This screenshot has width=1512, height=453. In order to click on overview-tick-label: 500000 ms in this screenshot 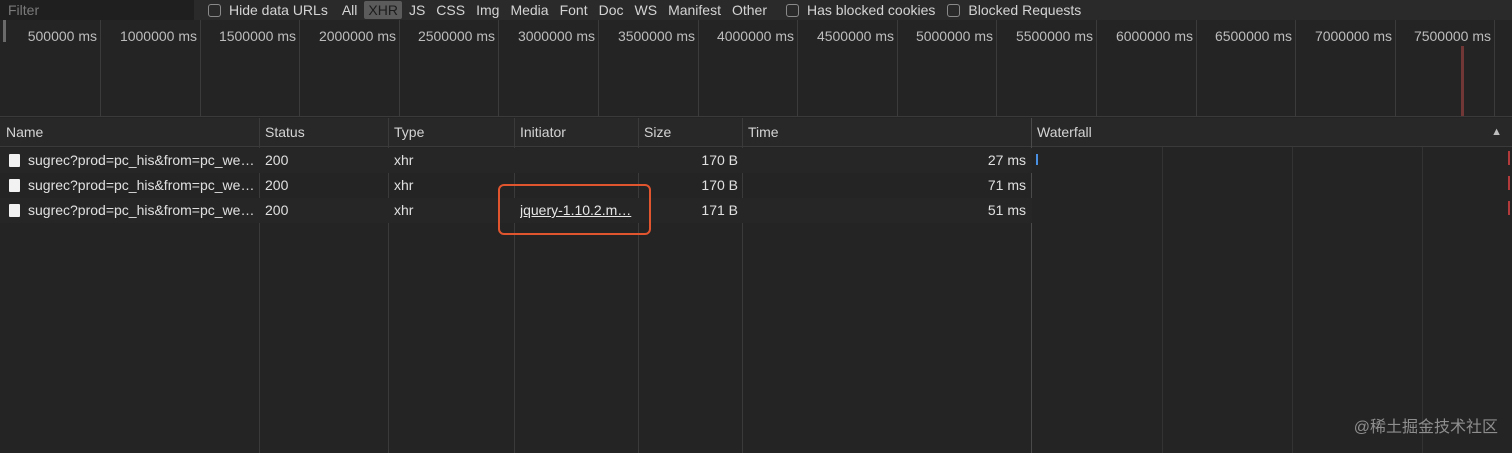, I will do `click(62, 36)`.